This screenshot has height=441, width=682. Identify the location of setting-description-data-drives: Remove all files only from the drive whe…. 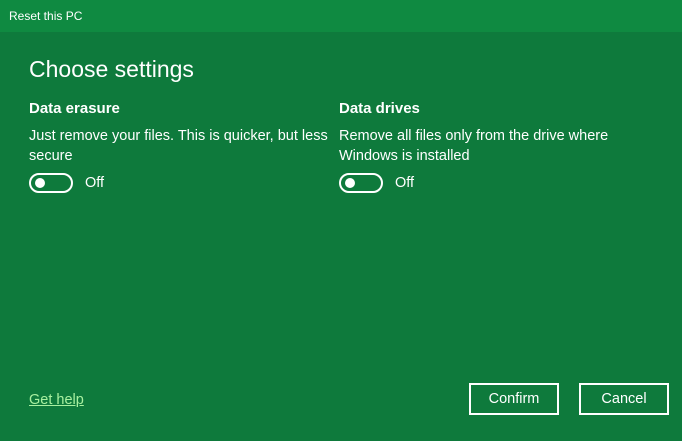
(474, 146).